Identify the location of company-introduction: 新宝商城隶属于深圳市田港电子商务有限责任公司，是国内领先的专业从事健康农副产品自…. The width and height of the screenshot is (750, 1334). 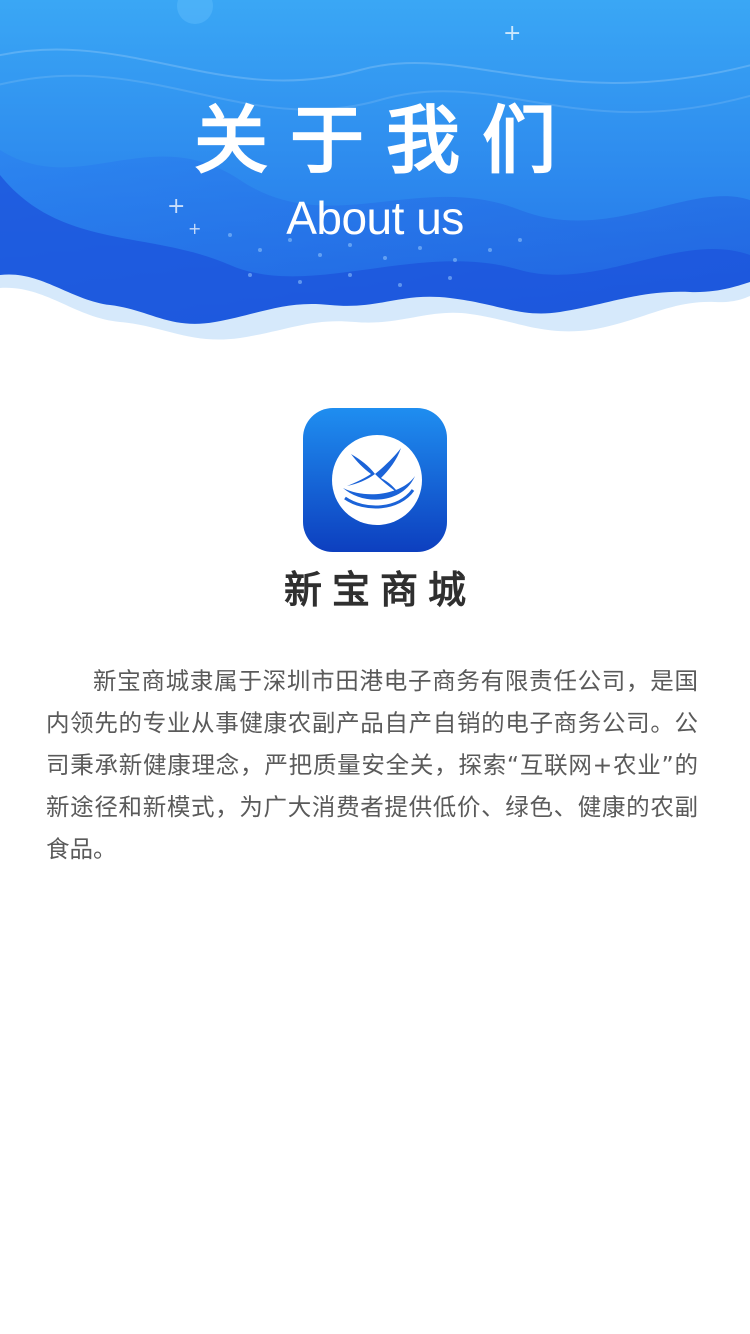
(372, 765).